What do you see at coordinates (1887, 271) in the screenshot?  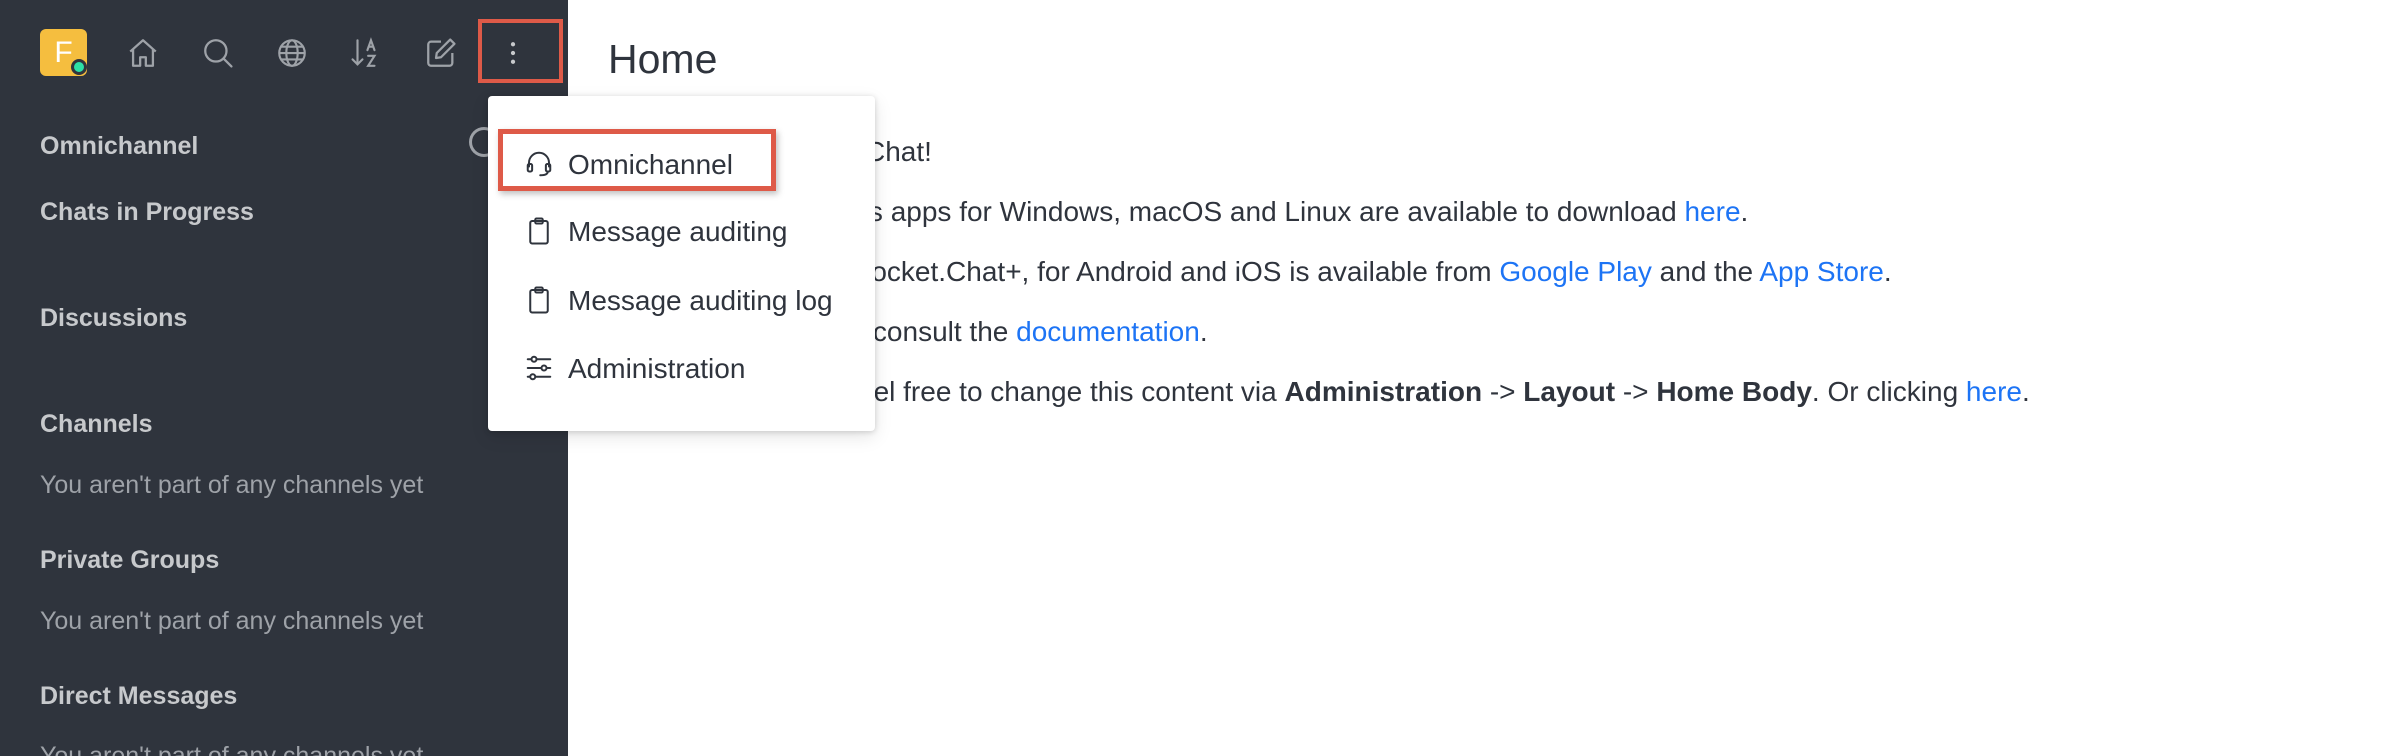 I see `line-3-suffix: .` at bounding box center [1887, 271].